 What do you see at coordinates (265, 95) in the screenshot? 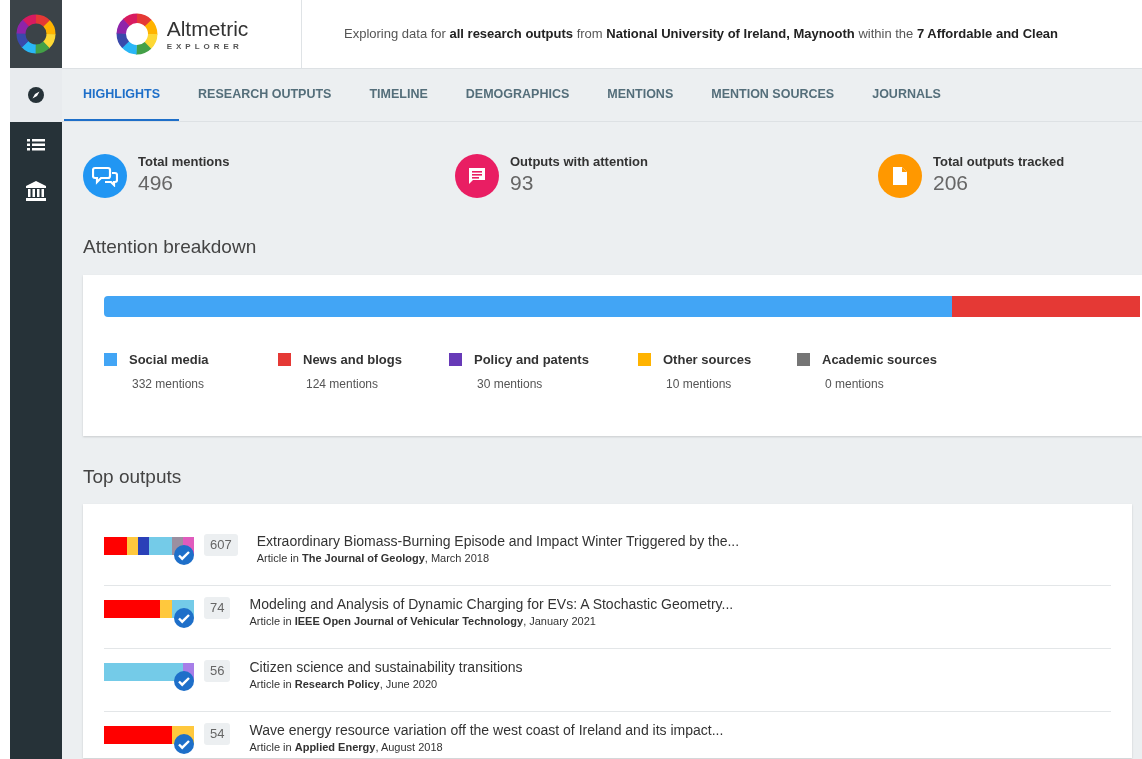
I see `nav-tab: RESEARCH OUTPUTS` at bounding box center [265, 95].